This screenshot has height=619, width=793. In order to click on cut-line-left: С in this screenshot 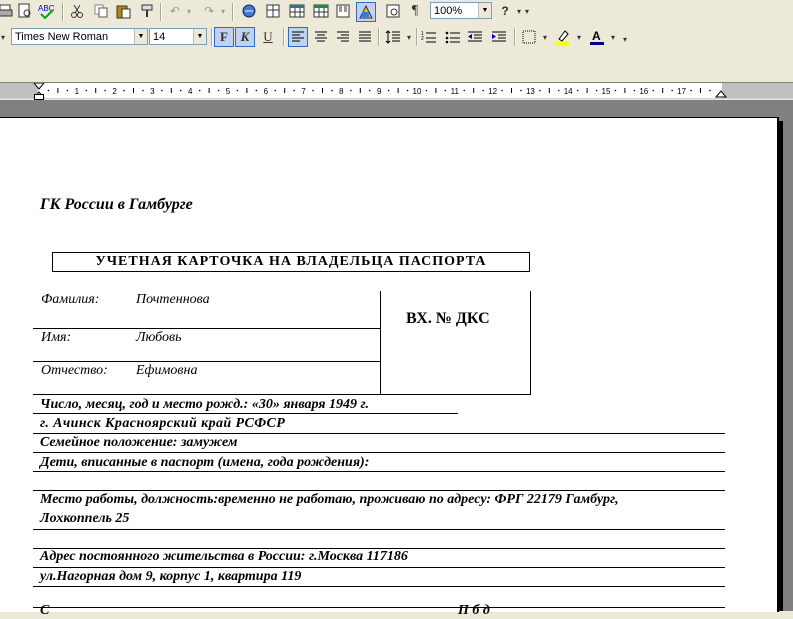, I will do `click(45, 610)`.